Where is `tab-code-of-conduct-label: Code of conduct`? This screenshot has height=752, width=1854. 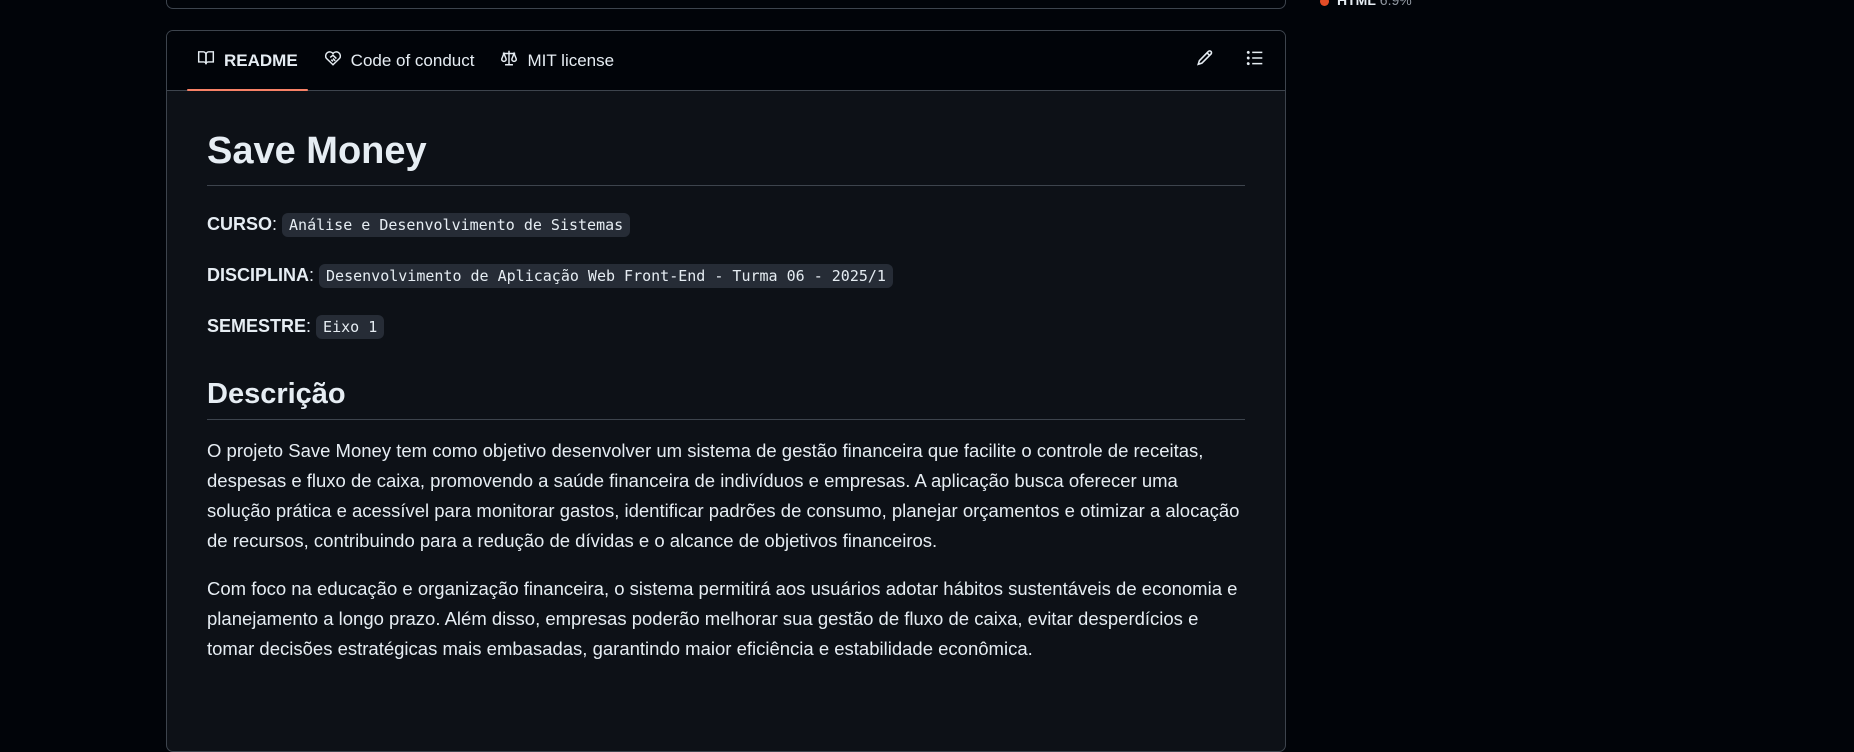
tab-code-of-conduct-label: Code of conduct is located at coordinates (412, 60).